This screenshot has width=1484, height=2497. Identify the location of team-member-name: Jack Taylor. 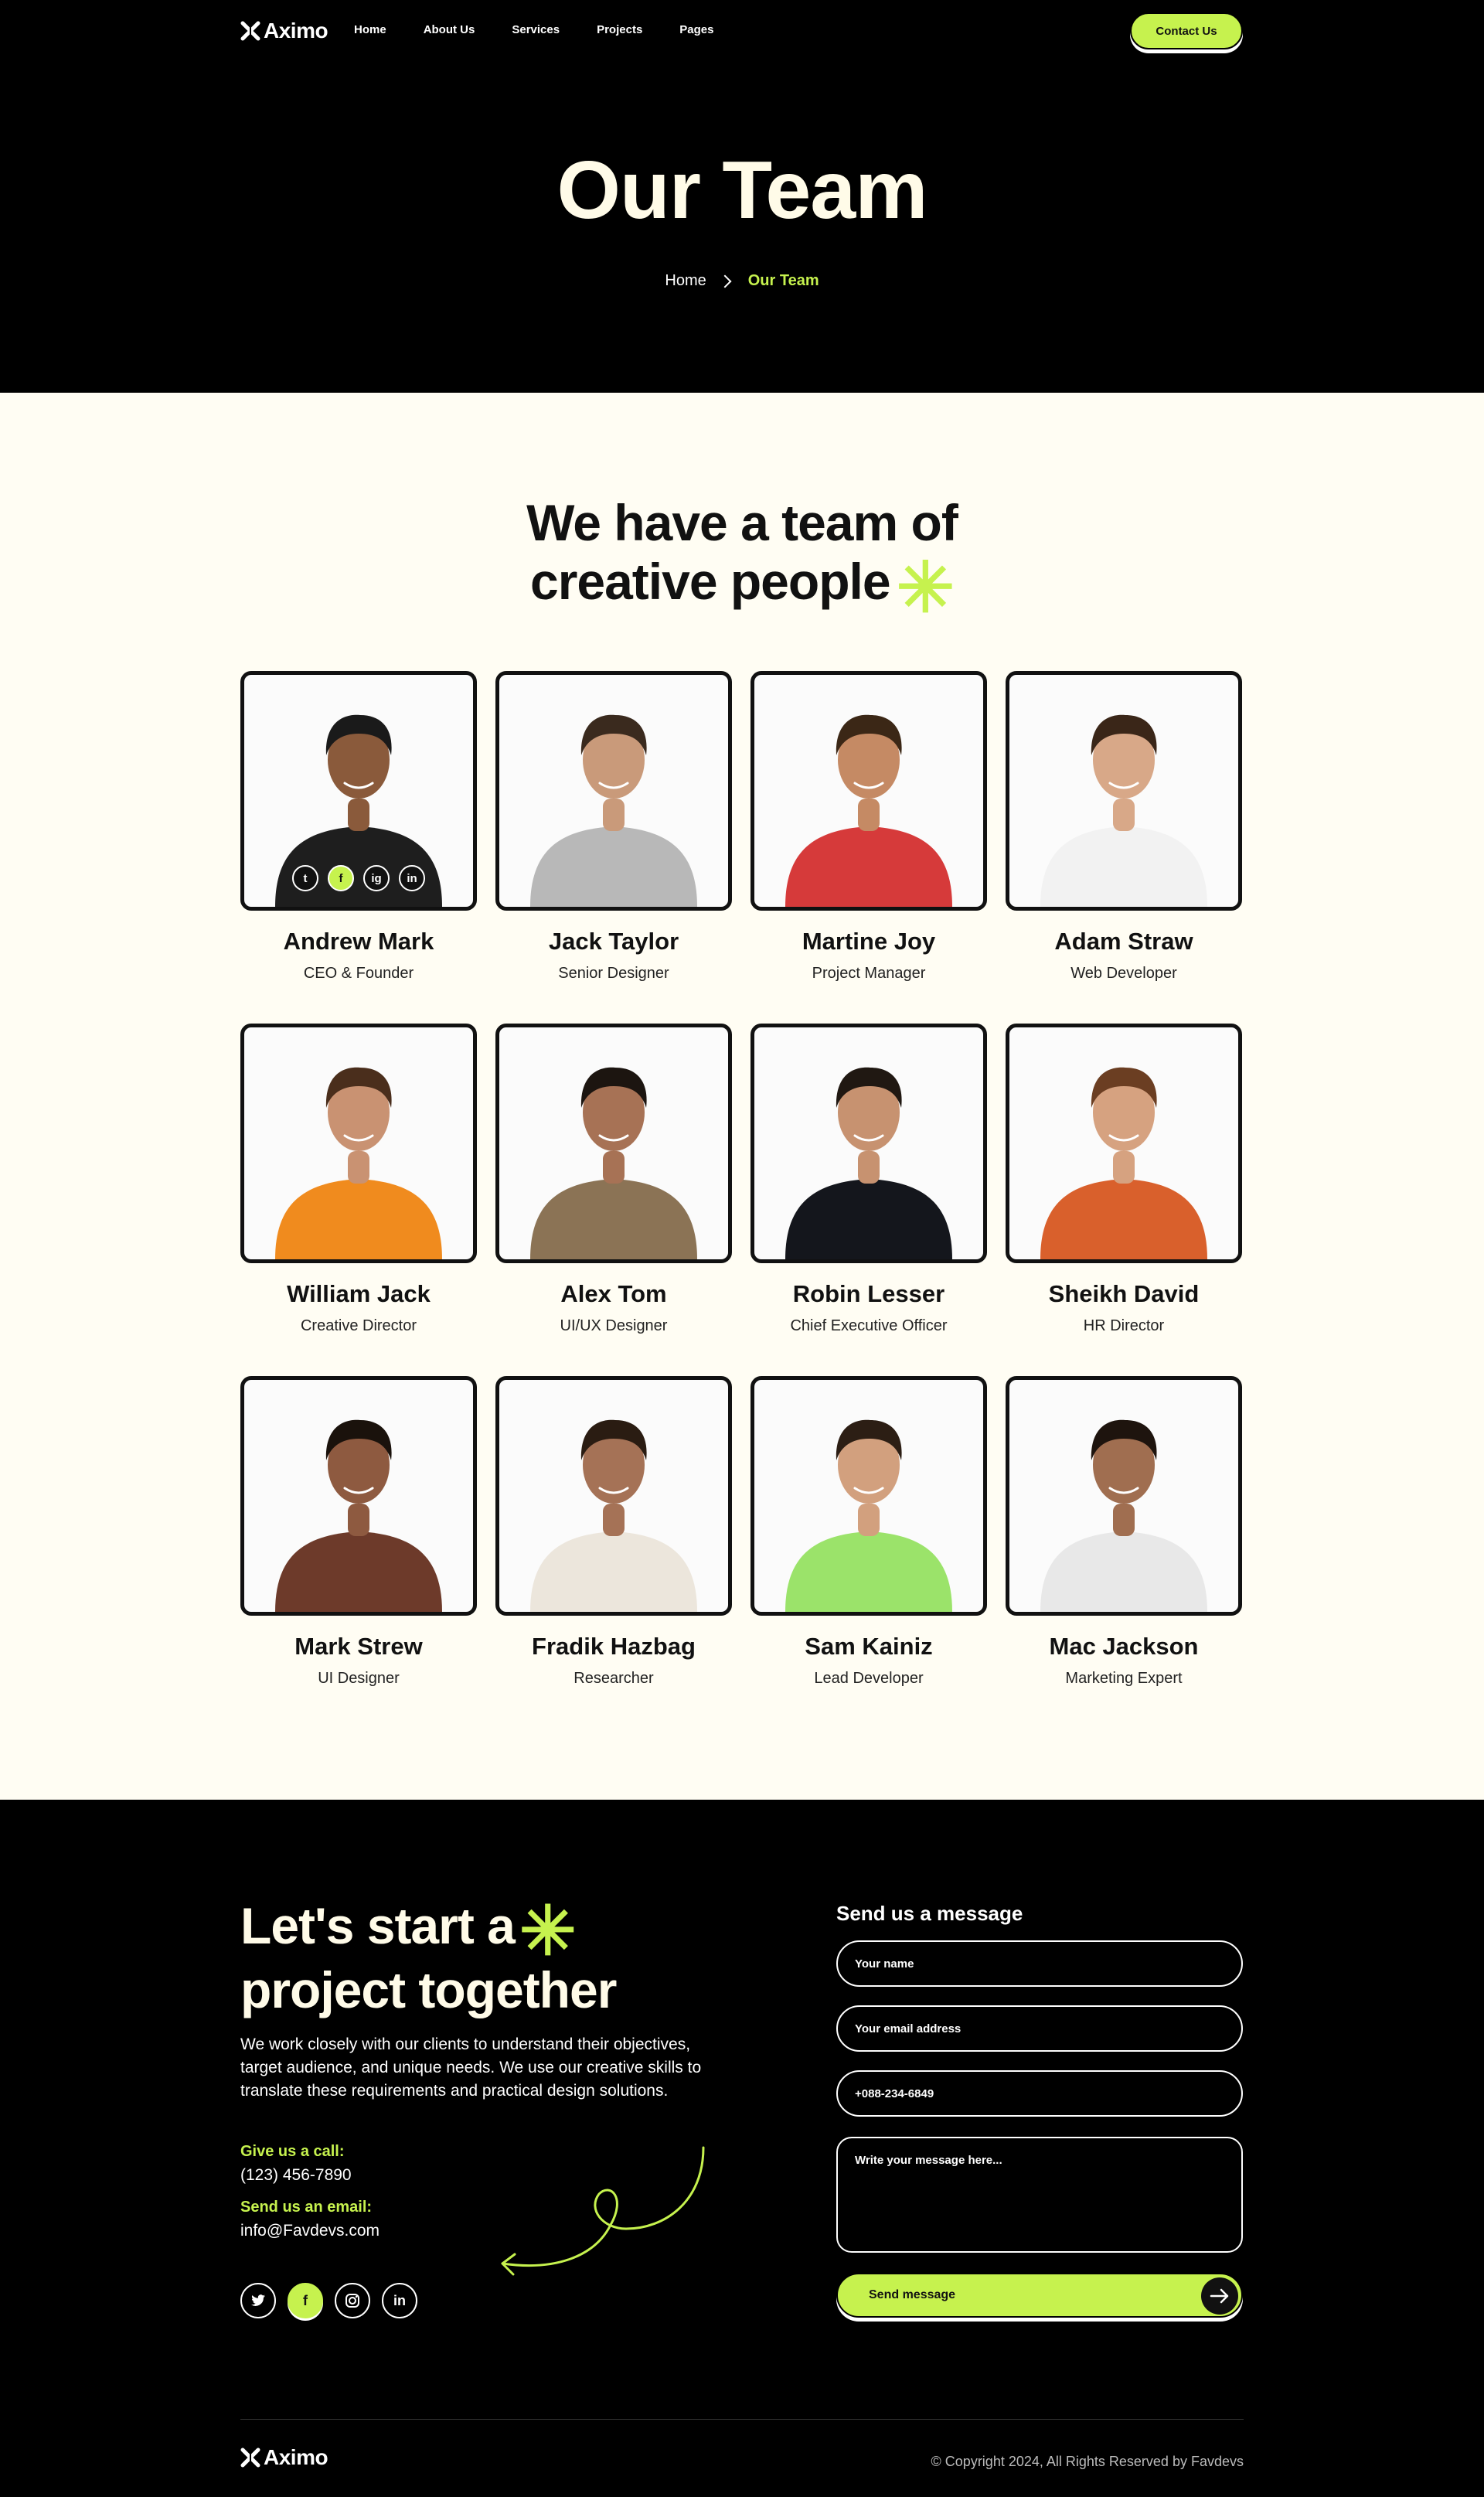
(613, 942).